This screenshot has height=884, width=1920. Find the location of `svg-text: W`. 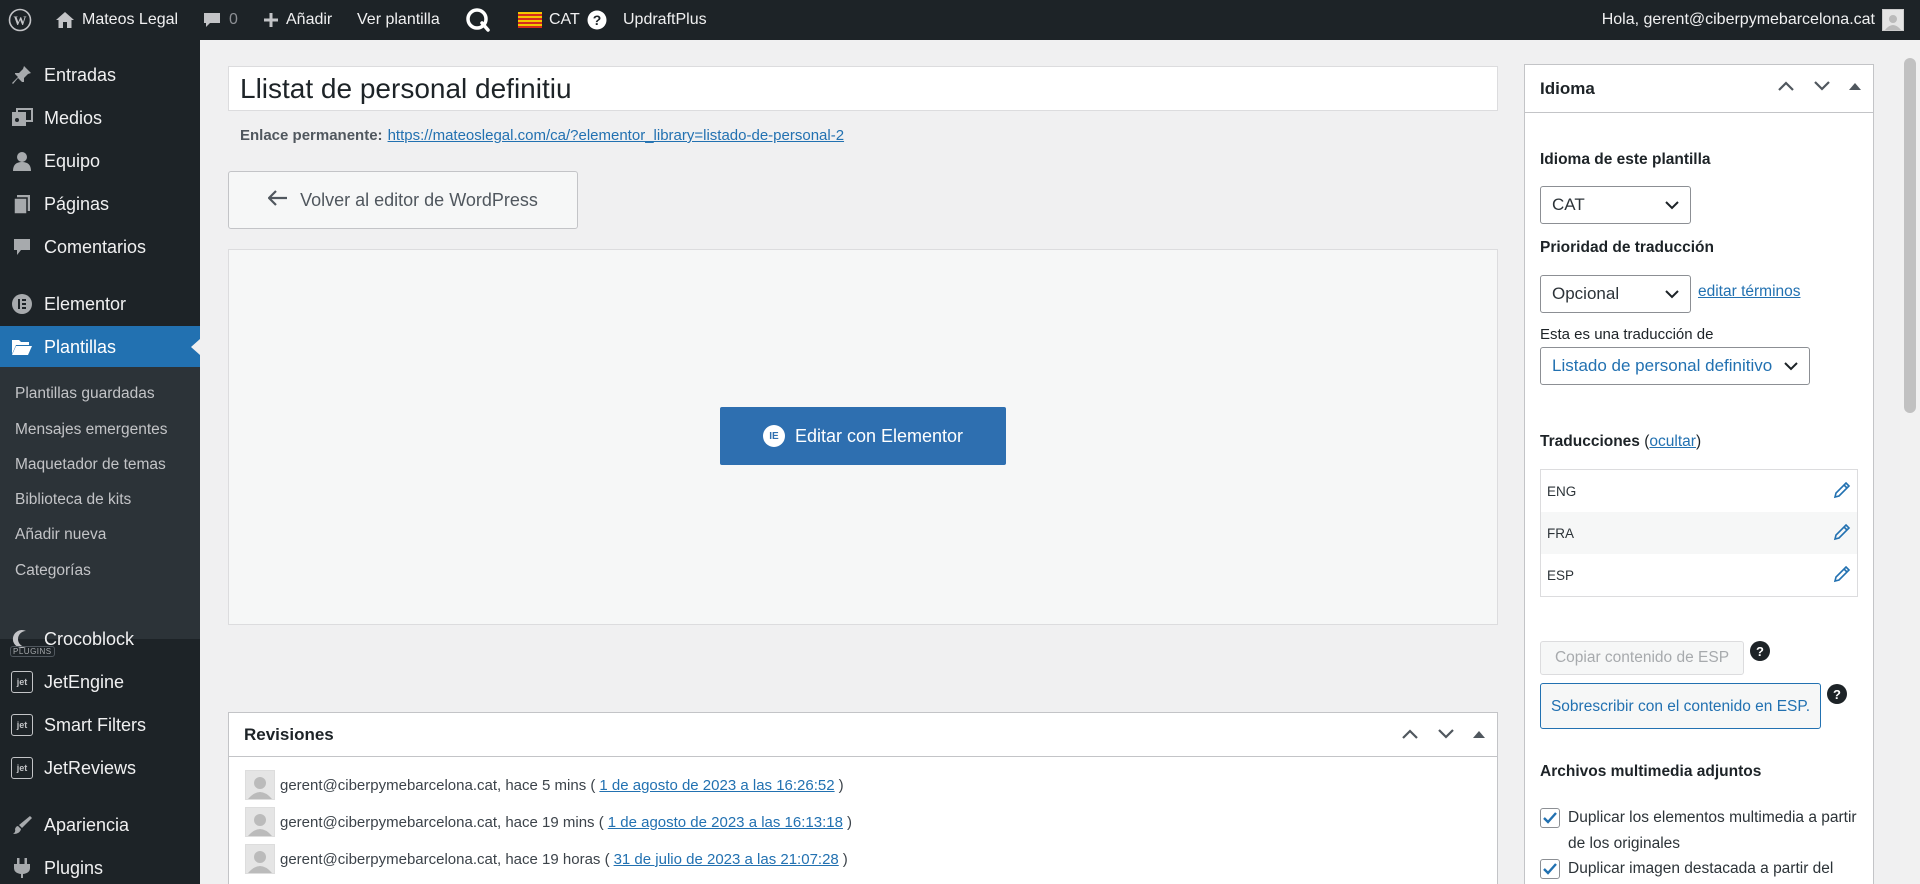

svg-text: W is located at coordinates (20, 20).